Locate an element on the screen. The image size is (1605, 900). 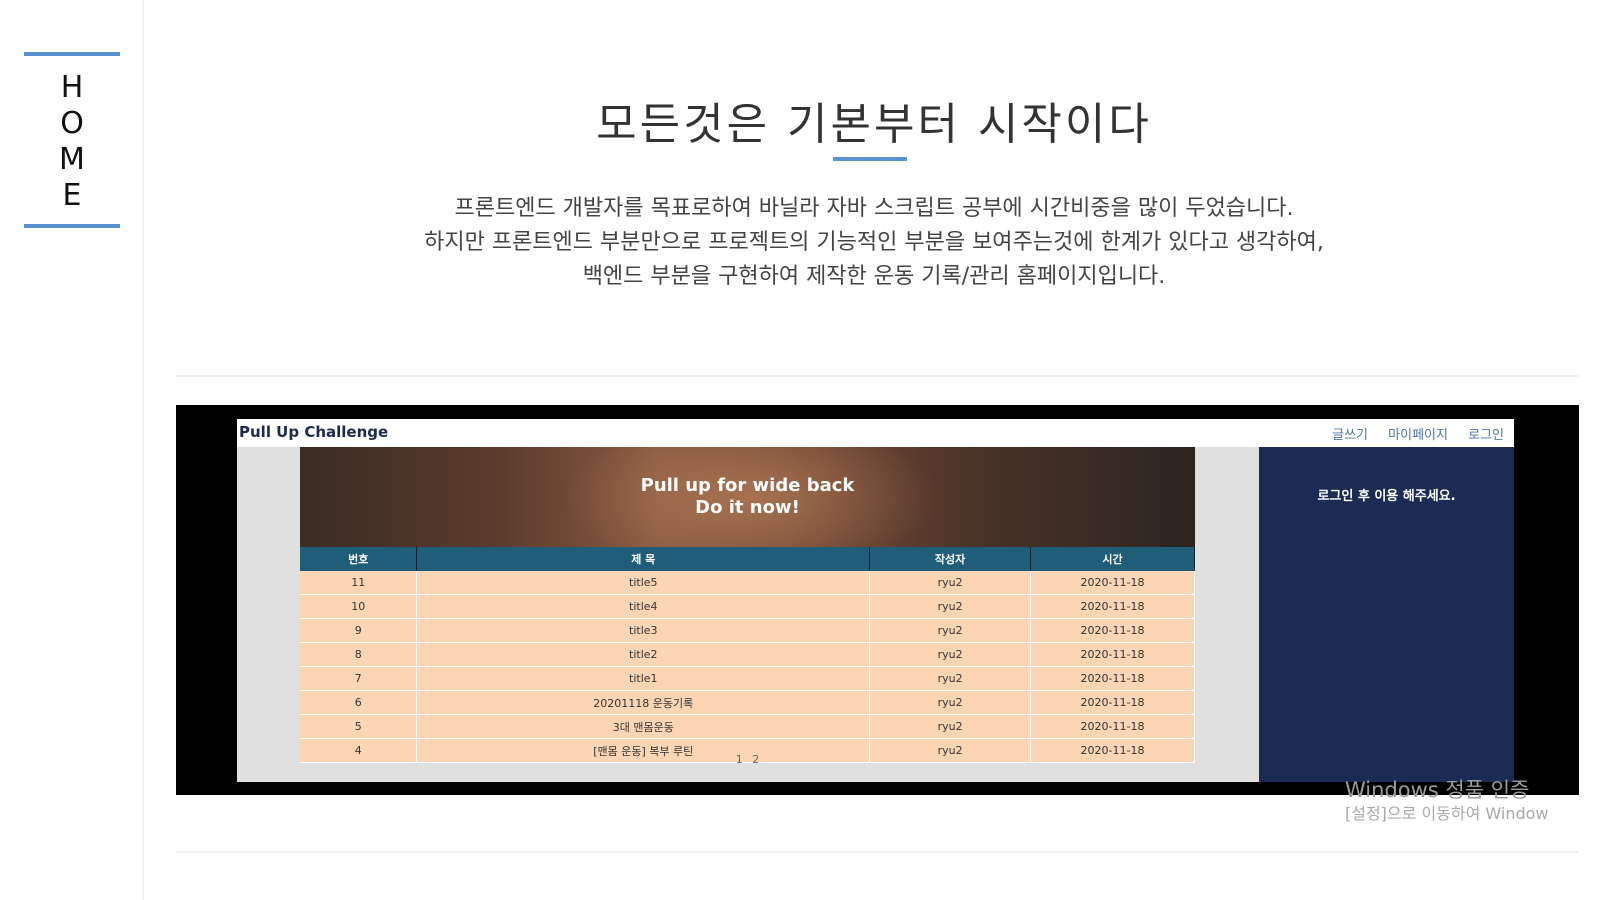
cell-title: title3 is located at coordinates (643, 630).